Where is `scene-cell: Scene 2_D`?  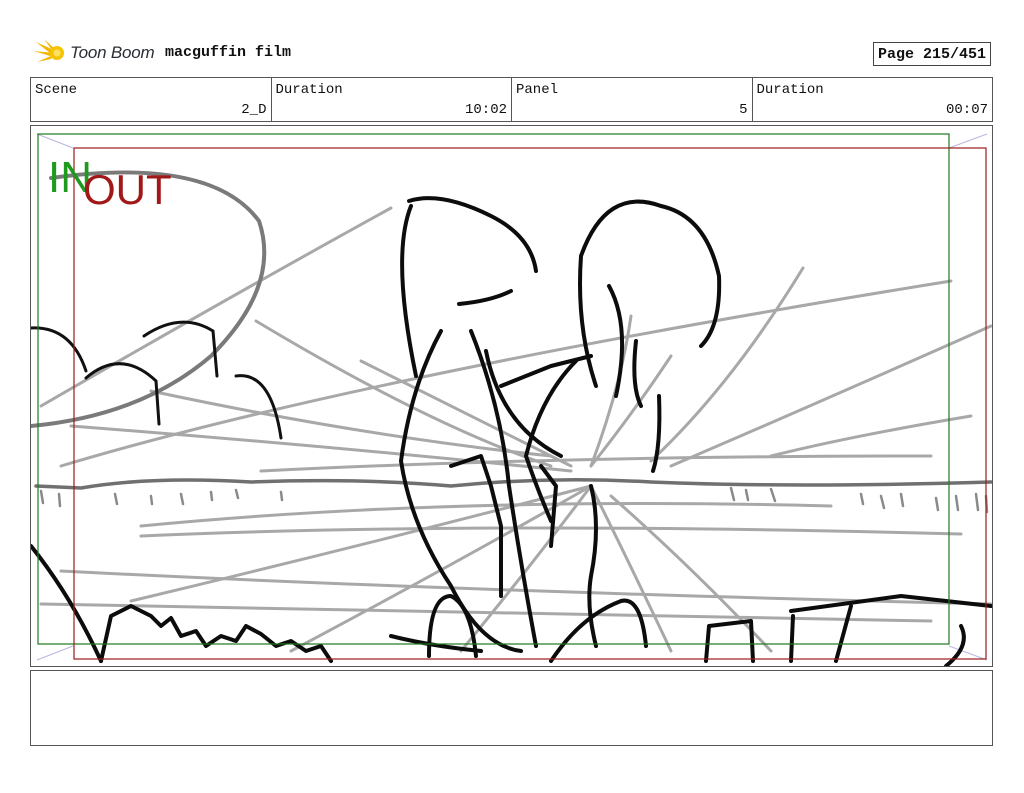
scene-cell: Scene 2_D is located at coordinates (151, 99).